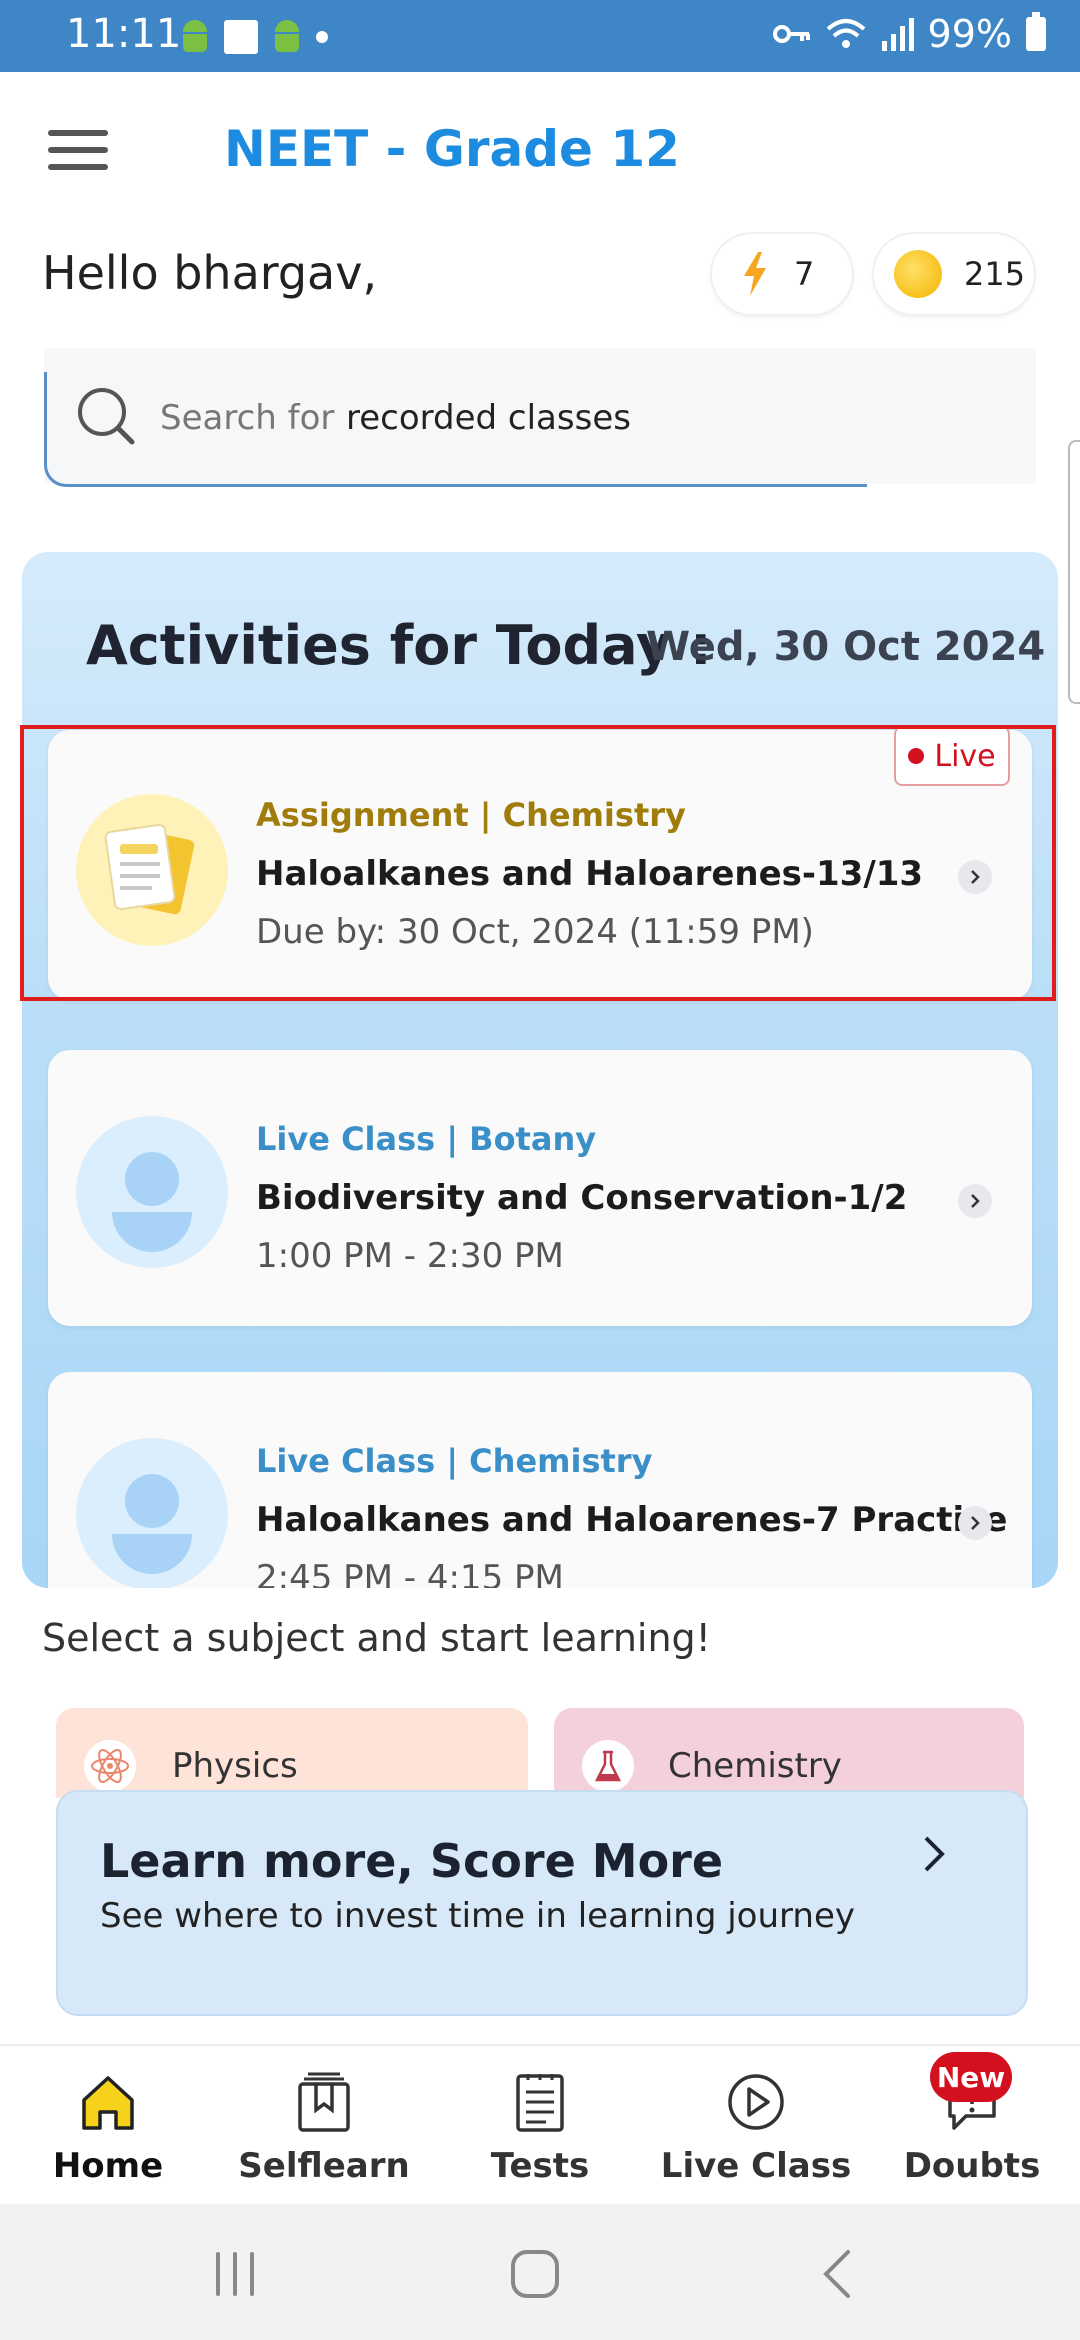 This screenshot has width=1080, height=2340. I want to click on streak-count: 7, so click(804, 274).